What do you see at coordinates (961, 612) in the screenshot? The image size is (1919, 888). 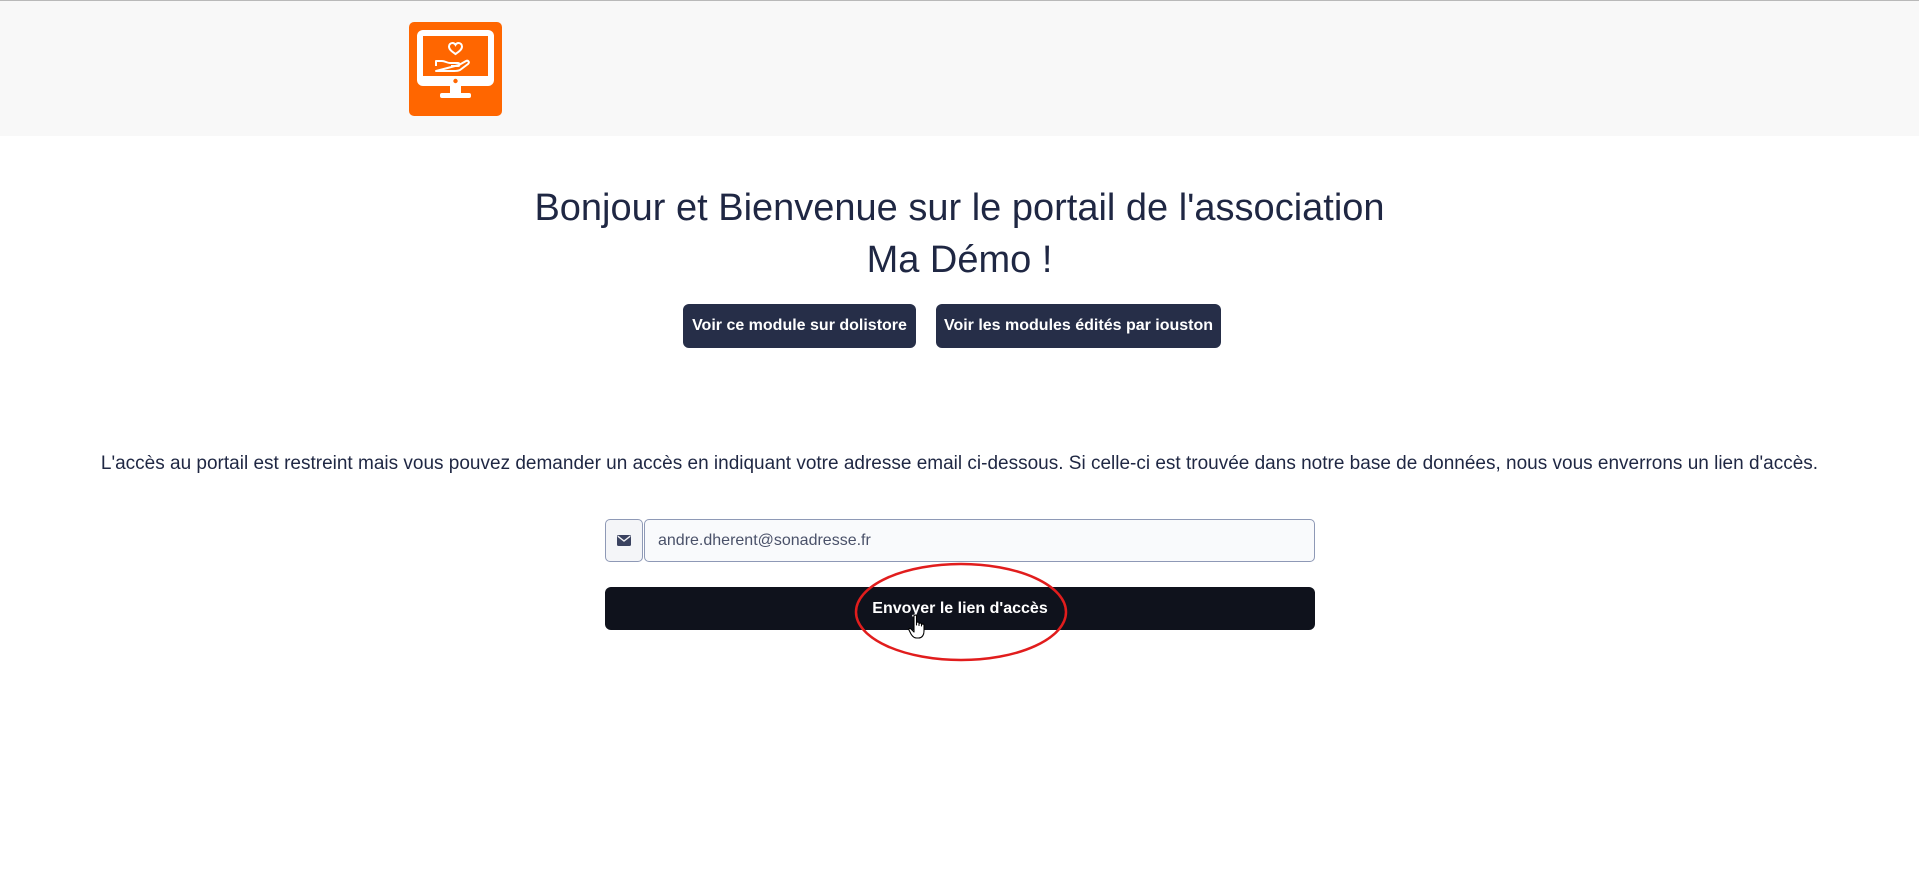 I see `highlight-circle` at bounding box center [961, 612].